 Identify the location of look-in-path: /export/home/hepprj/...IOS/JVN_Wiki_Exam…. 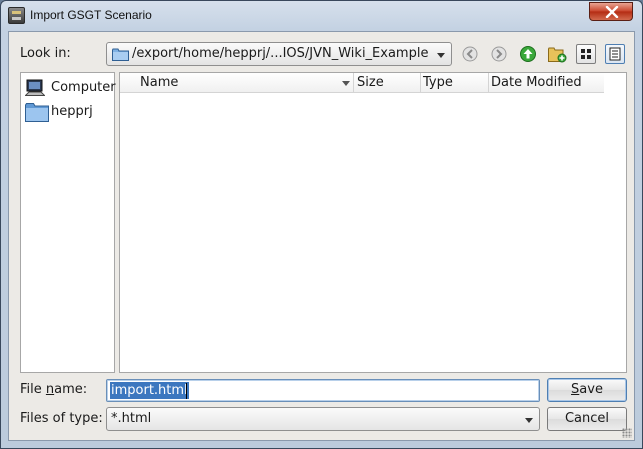
(280, 53).